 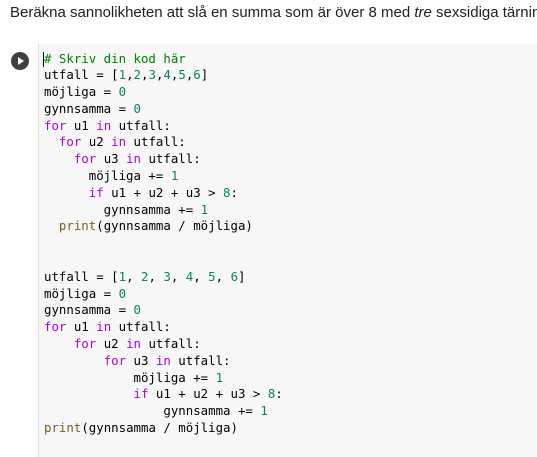 I want to click on run-cell-button, so click(x=20, y=61).